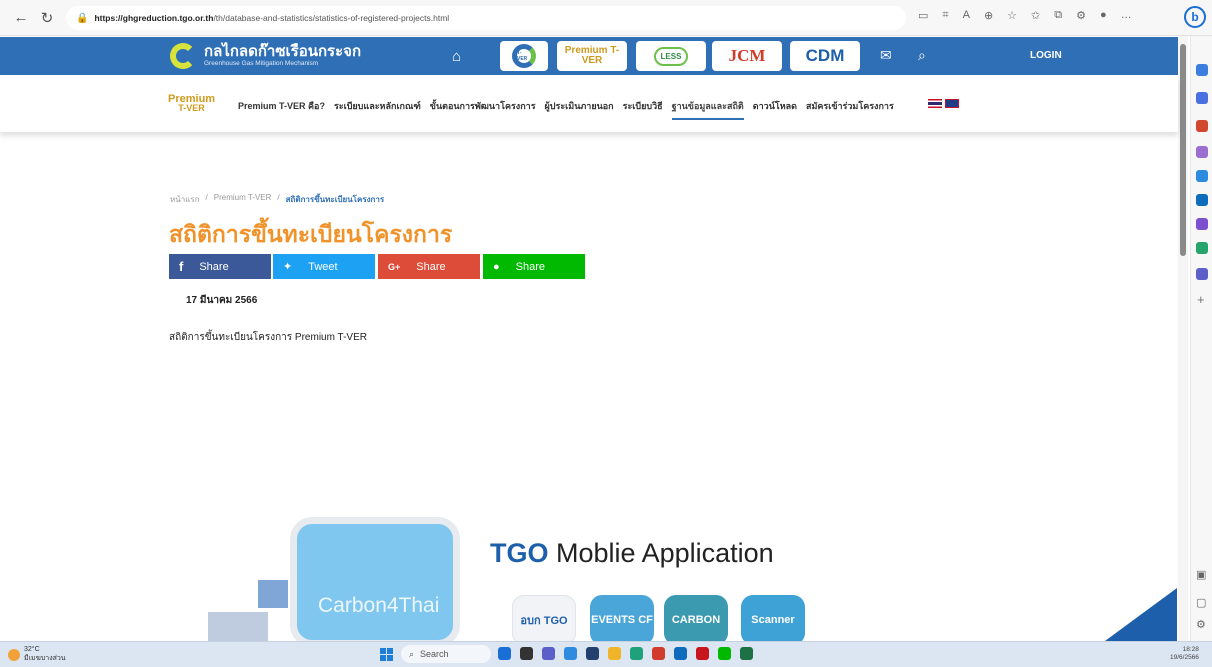 The height and width of the screenshot is (667, 1212). What do you see at coordinates (311, 234) in the screenshot?
I see `page-title: สถิติการขึ้นทะเบียนโครงการ` at bounding box center [311, 234].